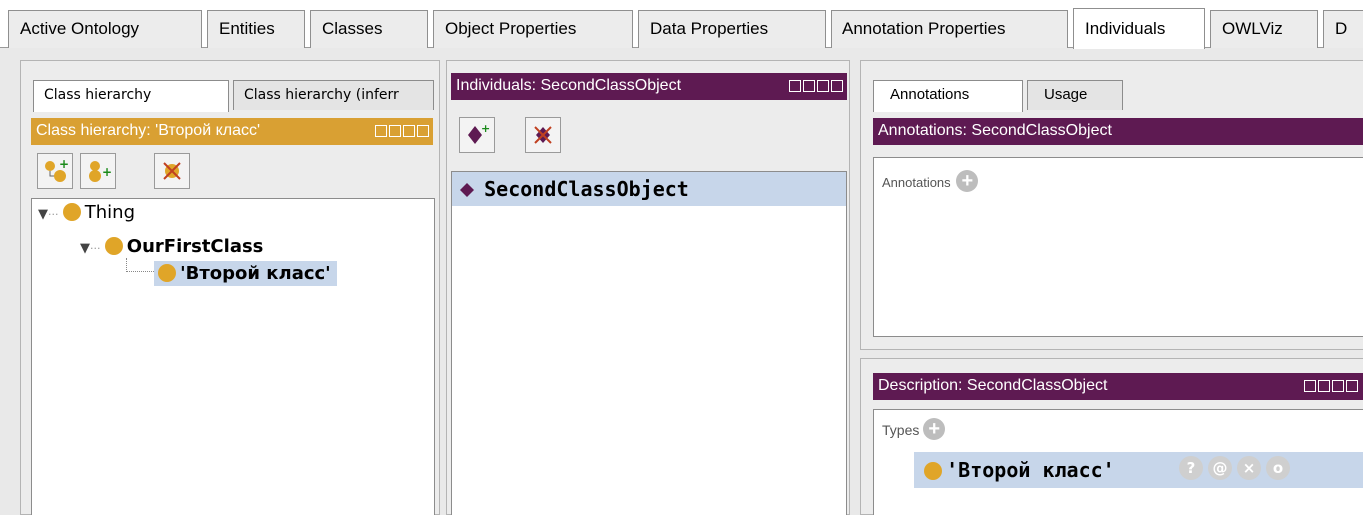 The width and height of the screenshot is (1363, 515). What do you see at coordinates (148, 130) in the screenshot?
I see `view-title: Class hierarchy: 'Второй класс'` at bounding box center [148, 130].